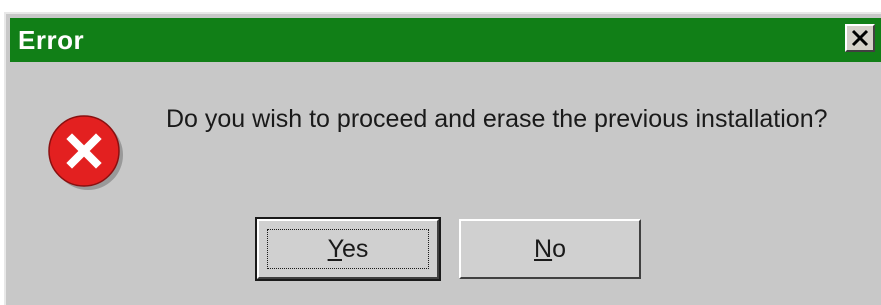  I want to click on yes-button: Yes, so click(348, 249).